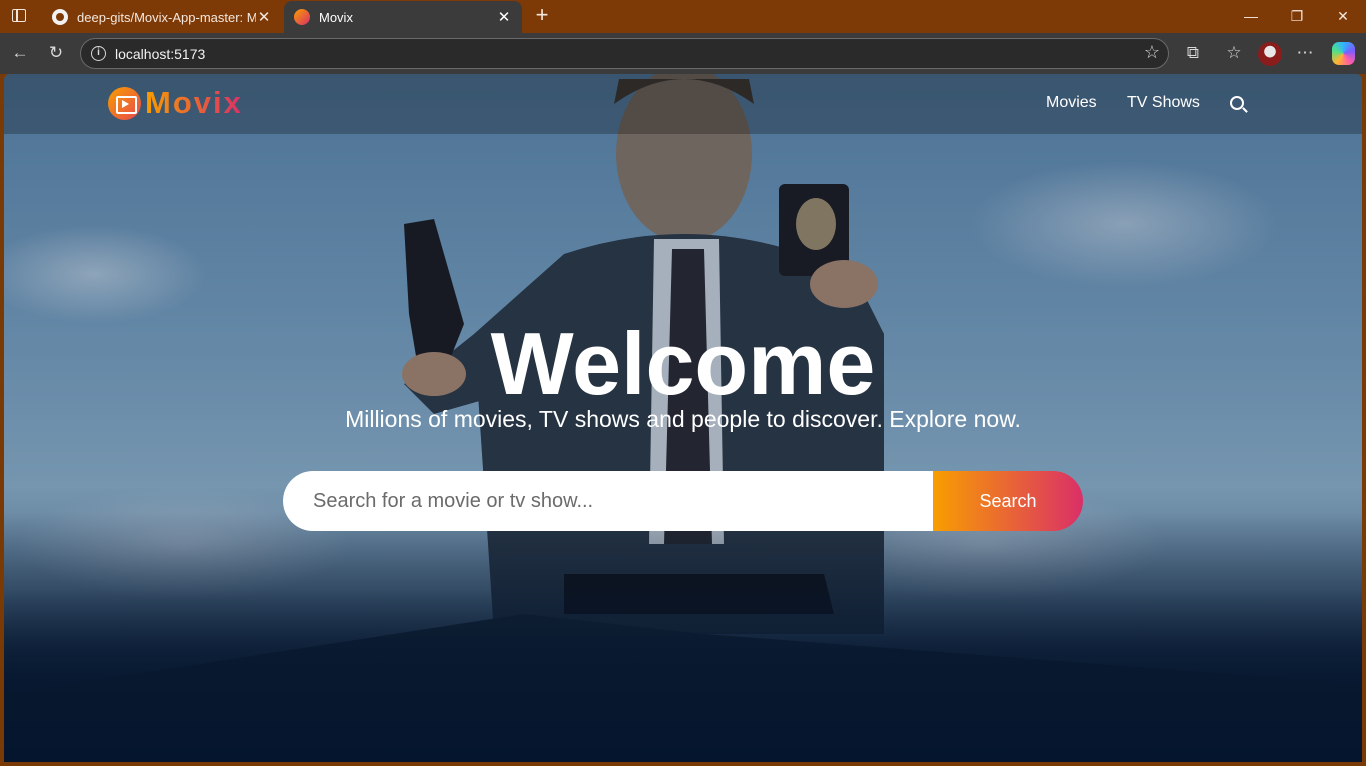  What do you see at coordinates (124, 103) in the screenshot?
I see `movie-reel-logo-icon` at bounding box center [124, 103].